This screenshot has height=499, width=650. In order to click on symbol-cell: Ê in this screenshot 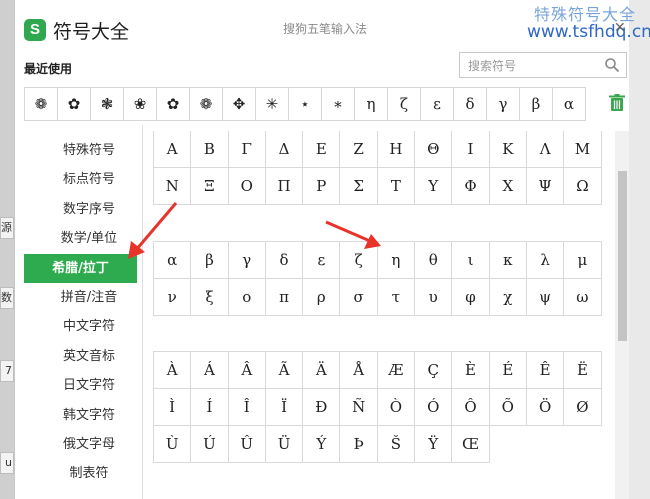, I will do `click(545, 370)`.